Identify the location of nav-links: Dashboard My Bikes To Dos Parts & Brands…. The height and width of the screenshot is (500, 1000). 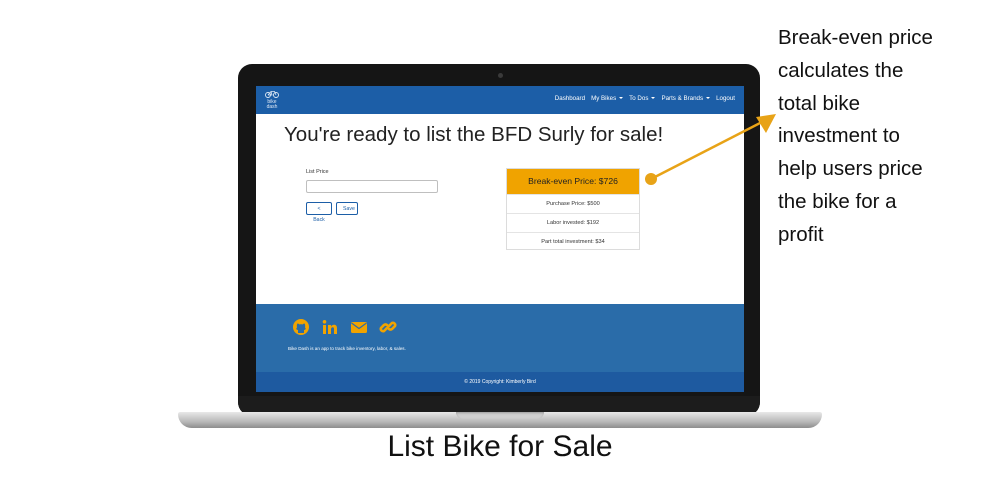
(645, 98).